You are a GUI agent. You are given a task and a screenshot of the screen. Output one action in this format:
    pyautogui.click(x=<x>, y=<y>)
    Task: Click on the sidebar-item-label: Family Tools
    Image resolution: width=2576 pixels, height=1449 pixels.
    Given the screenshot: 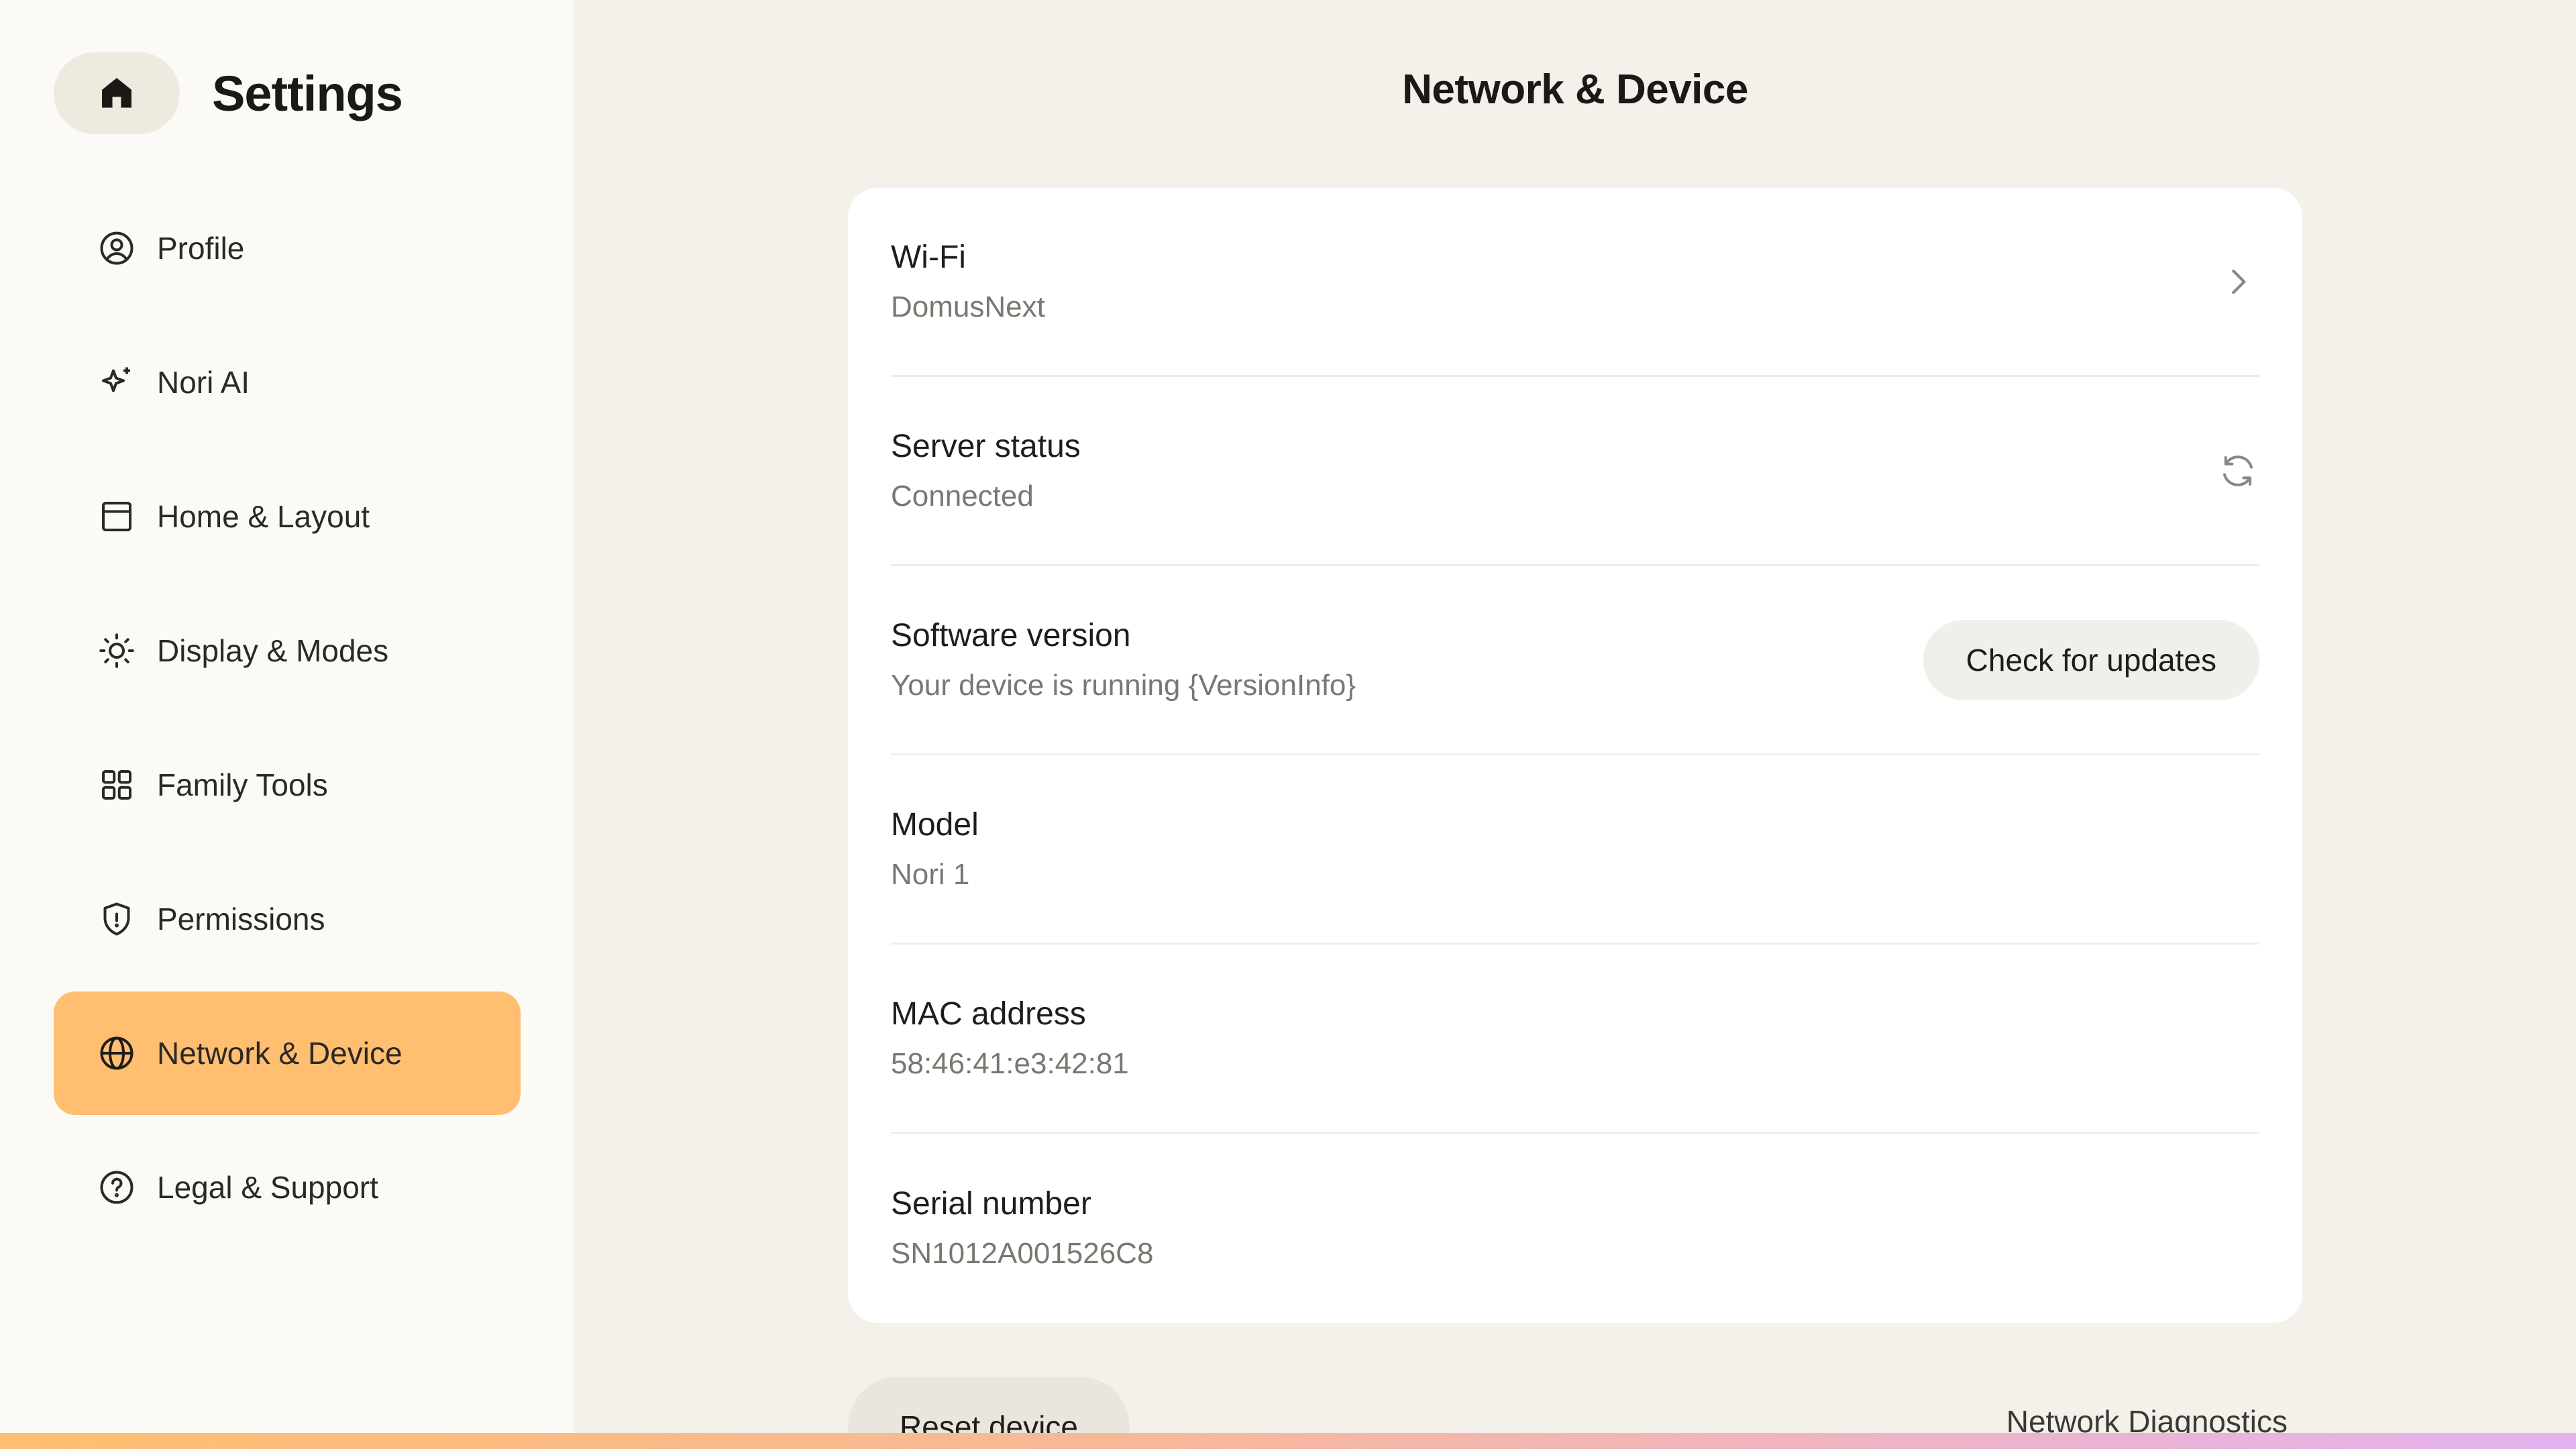 What is the action you would take?
    pyautogui.click(x=242, y=784)
    